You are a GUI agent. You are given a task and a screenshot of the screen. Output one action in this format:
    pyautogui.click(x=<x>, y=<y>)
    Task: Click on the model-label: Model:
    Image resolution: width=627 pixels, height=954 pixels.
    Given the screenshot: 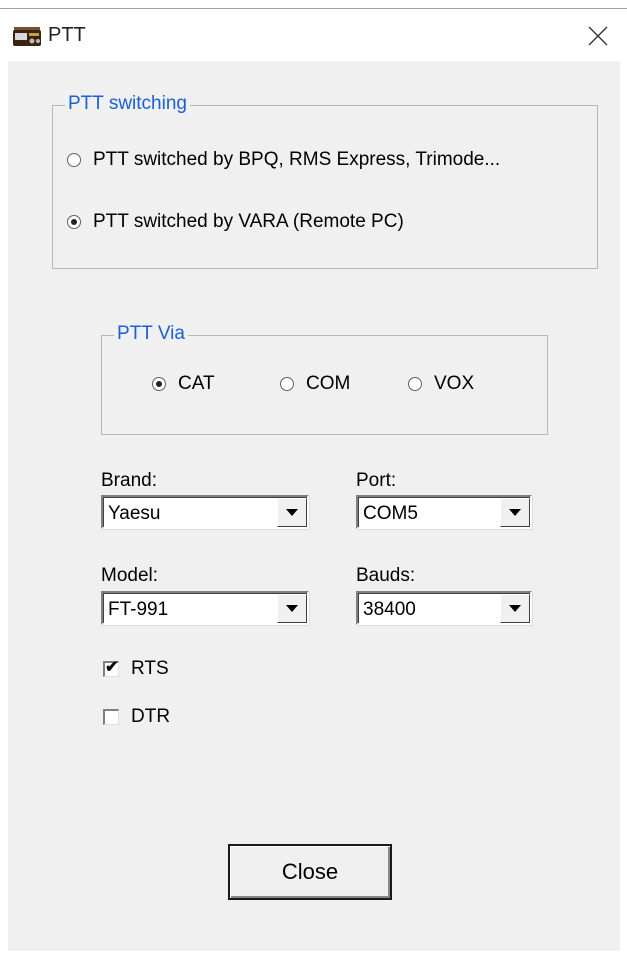 What is the action you would take?
    pyautogui.click(x=130, y=575)
    